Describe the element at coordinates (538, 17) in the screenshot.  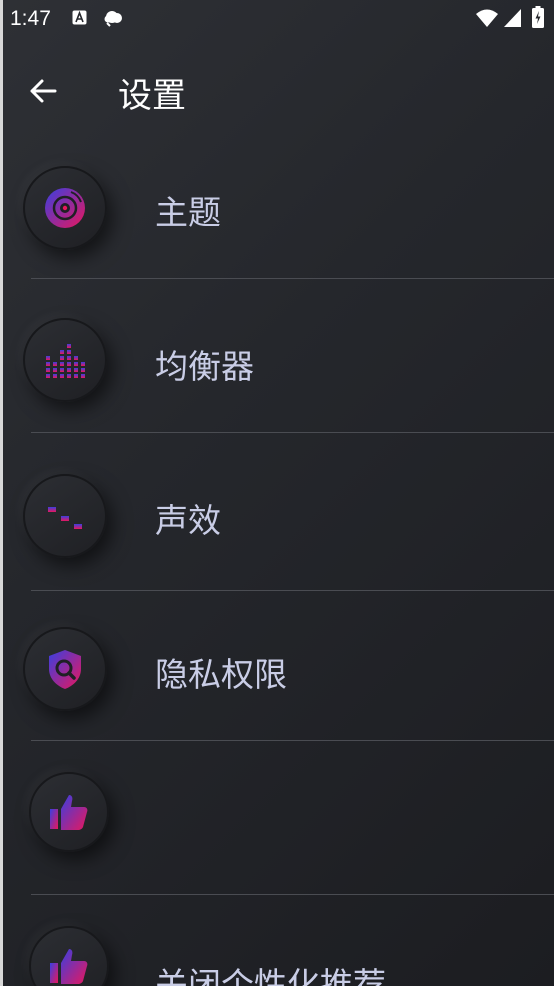
I see `battery-icon` at that location.